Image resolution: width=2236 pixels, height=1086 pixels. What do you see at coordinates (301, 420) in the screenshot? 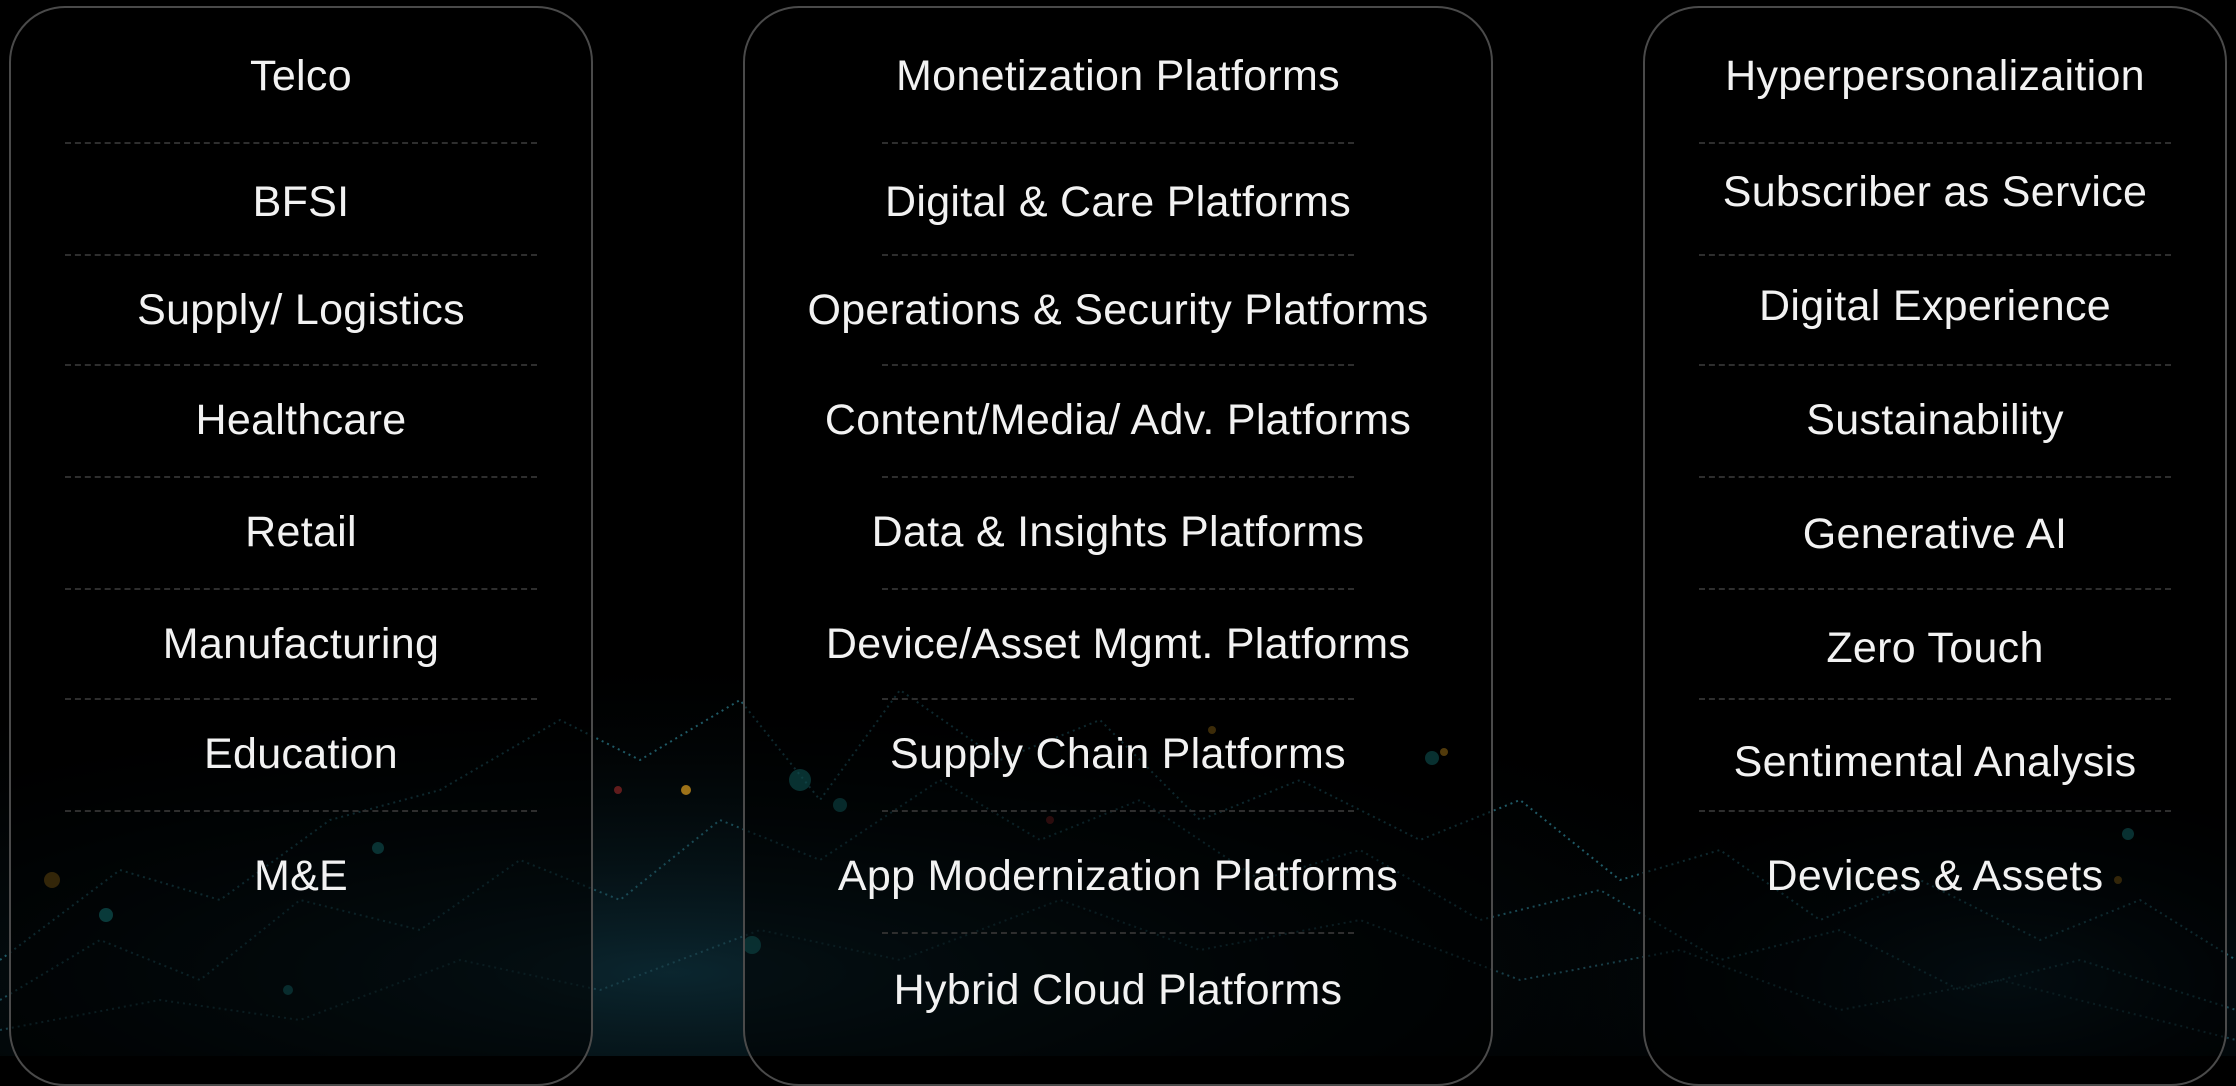
I see `industries-item-healthcare: Healthcare` at bounding box center [301, 420].